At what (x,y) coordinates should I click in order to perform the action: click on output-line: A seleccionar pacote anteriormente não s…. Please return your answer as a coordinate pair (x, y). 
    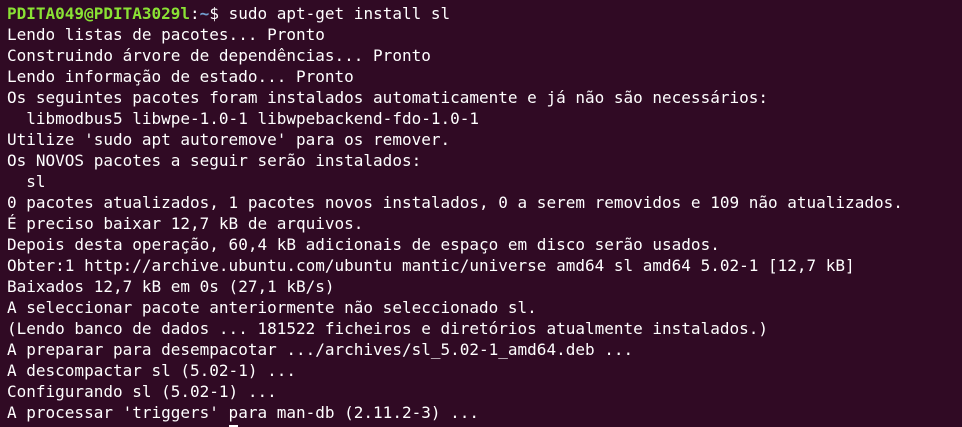
    Looking at the image, I should click on (272, 307).